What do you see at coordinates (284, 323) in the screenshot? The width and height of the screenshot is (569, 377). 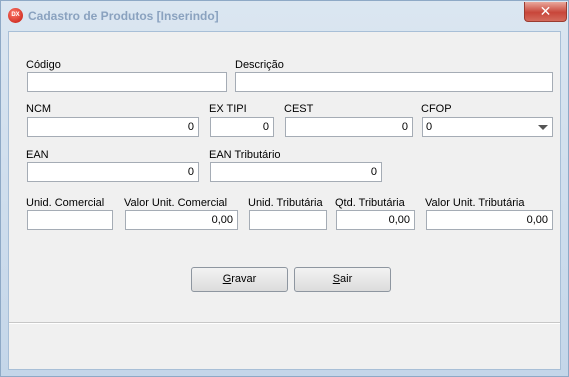 I see `status-divider` at bounding box center [284, 323].